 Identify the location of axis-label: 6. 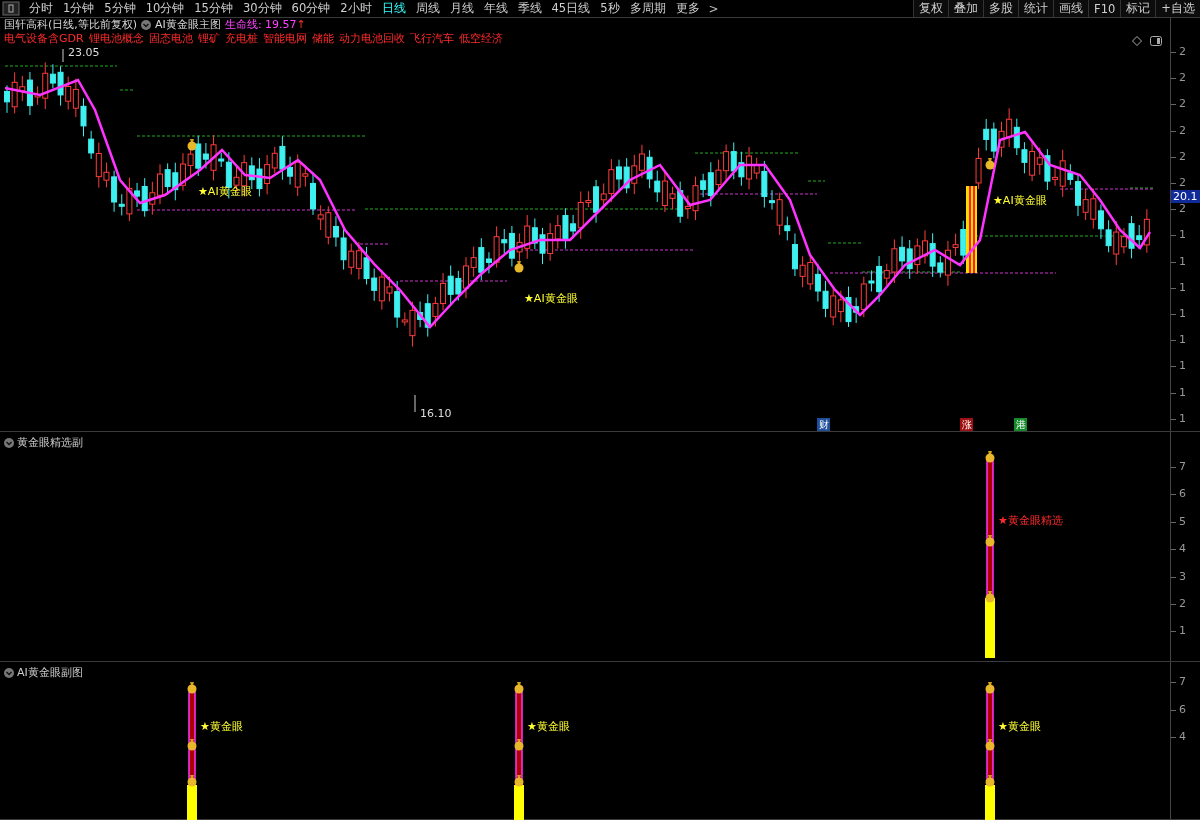
(1182, 494).